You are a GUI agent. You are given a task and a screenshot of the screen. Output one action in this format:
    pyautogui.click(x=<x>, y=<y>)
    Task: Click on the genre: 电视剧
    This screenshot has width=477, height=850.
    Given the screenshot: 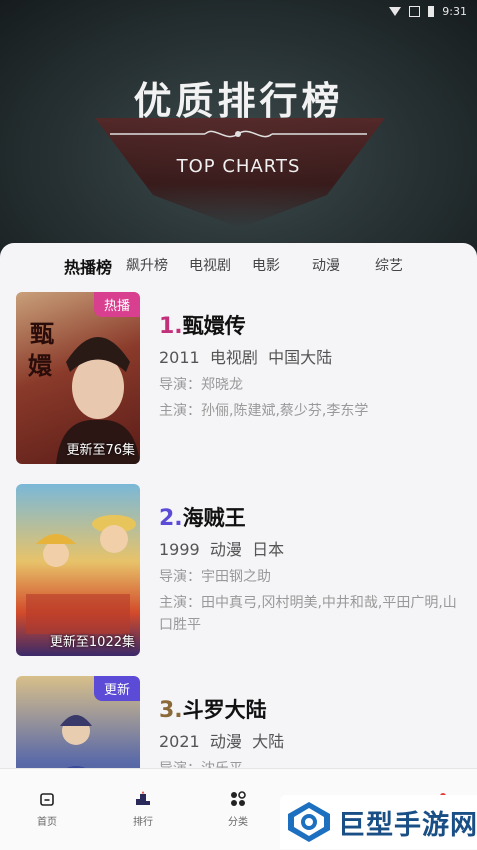 What is the action you would take?
    pyautogui.click(x=233, y=357)
    